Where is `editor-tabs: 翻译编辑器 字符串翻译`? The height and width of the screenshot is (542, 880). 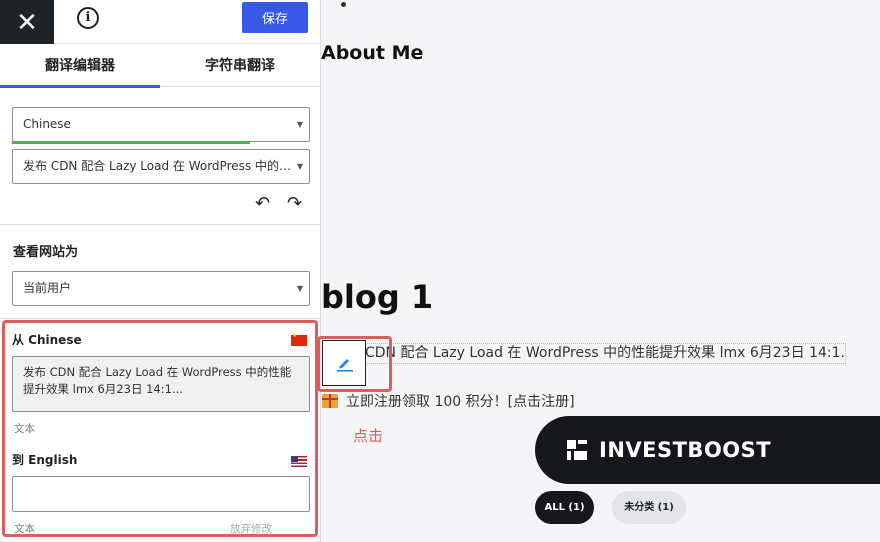 editor-tabs: 翻译编辑器 字符串翻译 is located at coordinates (160, 66).